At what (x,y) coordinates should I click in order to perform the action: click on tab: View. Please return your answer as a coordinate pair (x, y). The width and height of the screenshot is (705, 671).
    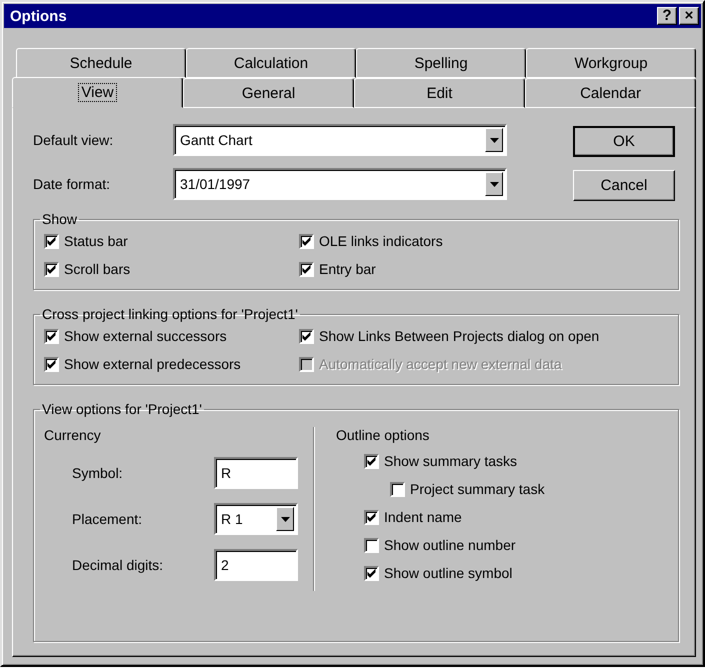
    Looking at the image, I should click on (97, 92).